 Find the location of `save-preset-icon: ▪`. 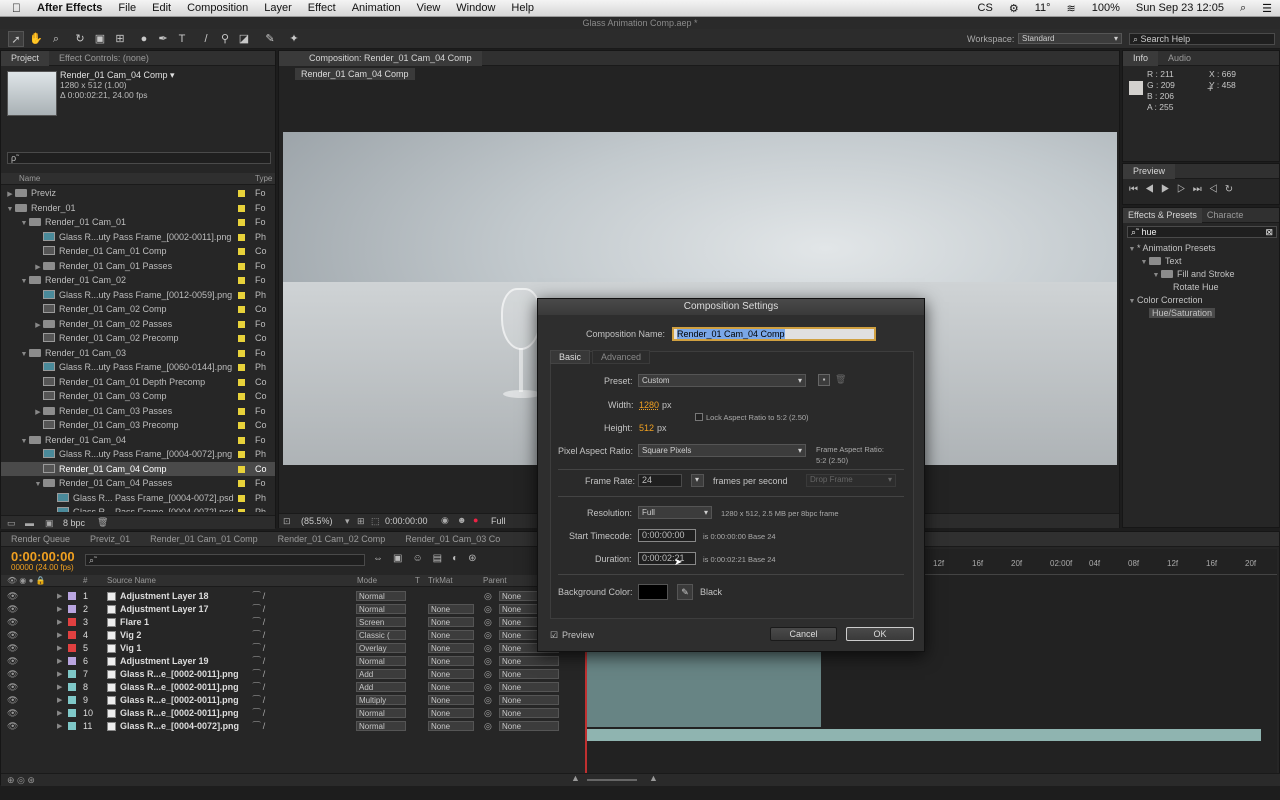

save-preset-icon: ▪ is located at coordinates (824, 380).